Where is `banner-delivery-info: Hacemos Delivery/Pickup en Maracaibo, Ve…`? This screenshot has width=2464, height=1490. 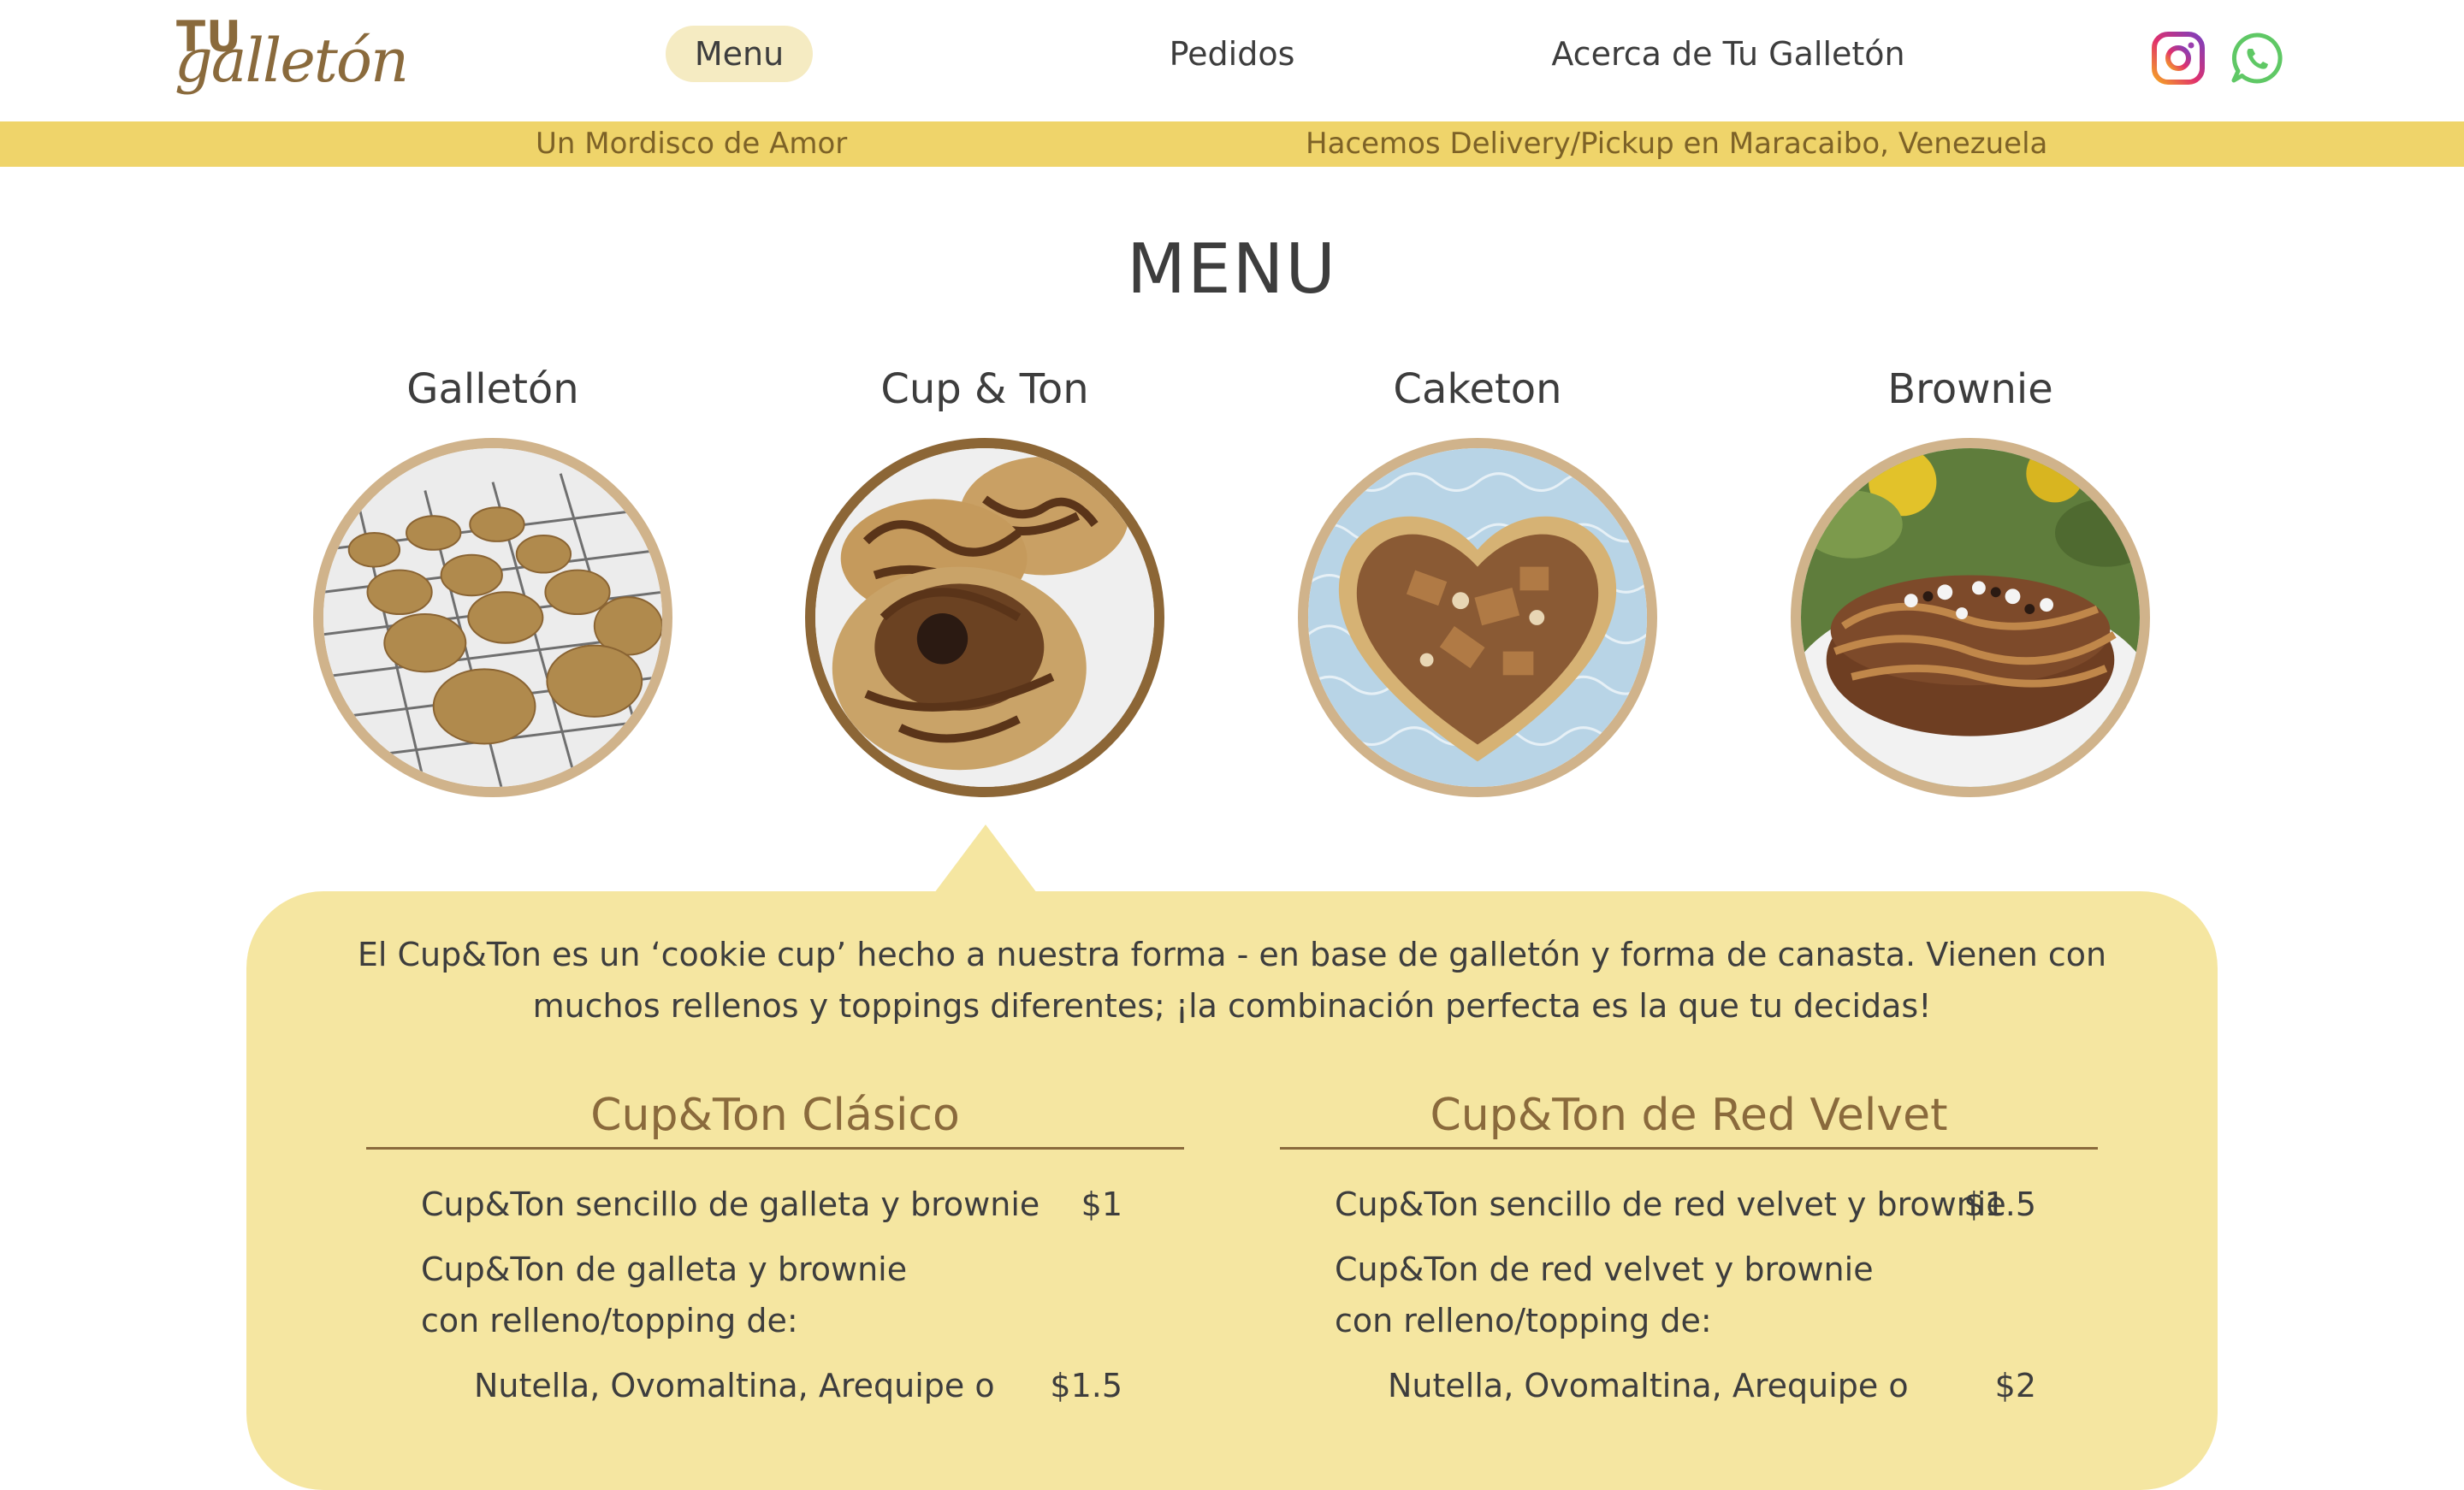
banner-delivery-info: Hacemos Delivery/Pickup en Maracaibo, Ve… is located at coordinates (1677, 144).